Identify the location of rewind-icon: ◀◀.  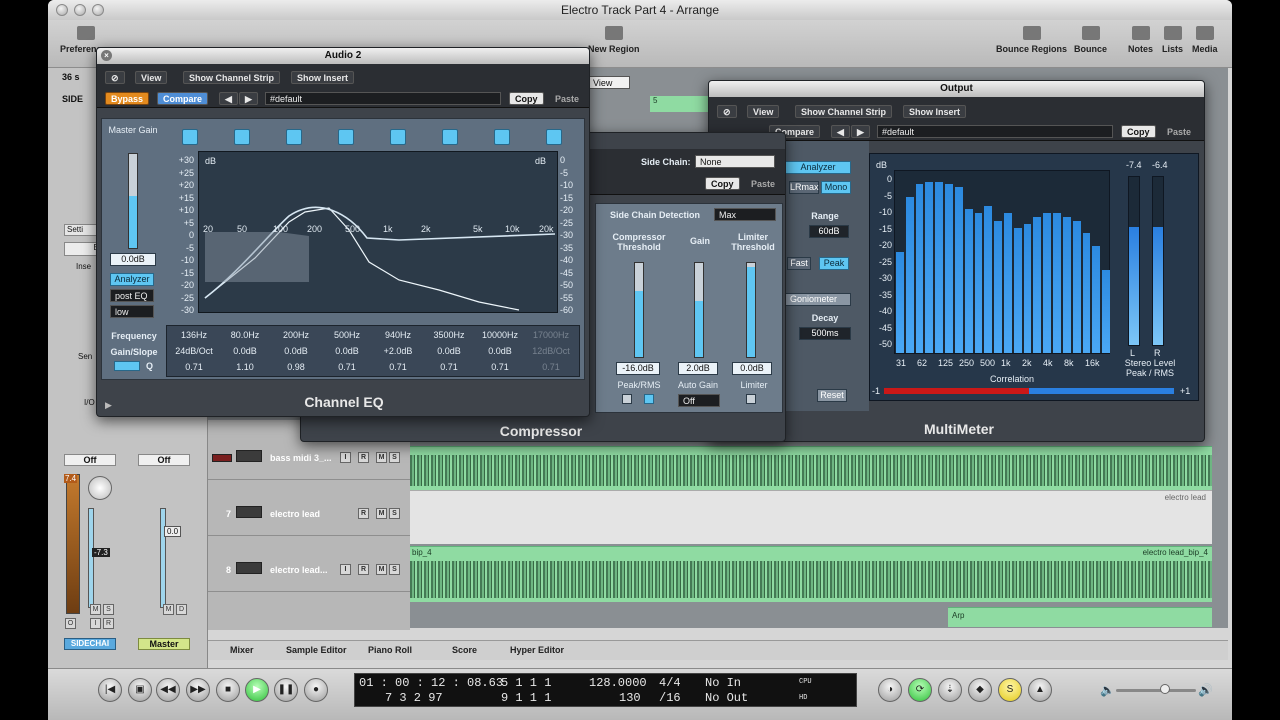
(168, 690).